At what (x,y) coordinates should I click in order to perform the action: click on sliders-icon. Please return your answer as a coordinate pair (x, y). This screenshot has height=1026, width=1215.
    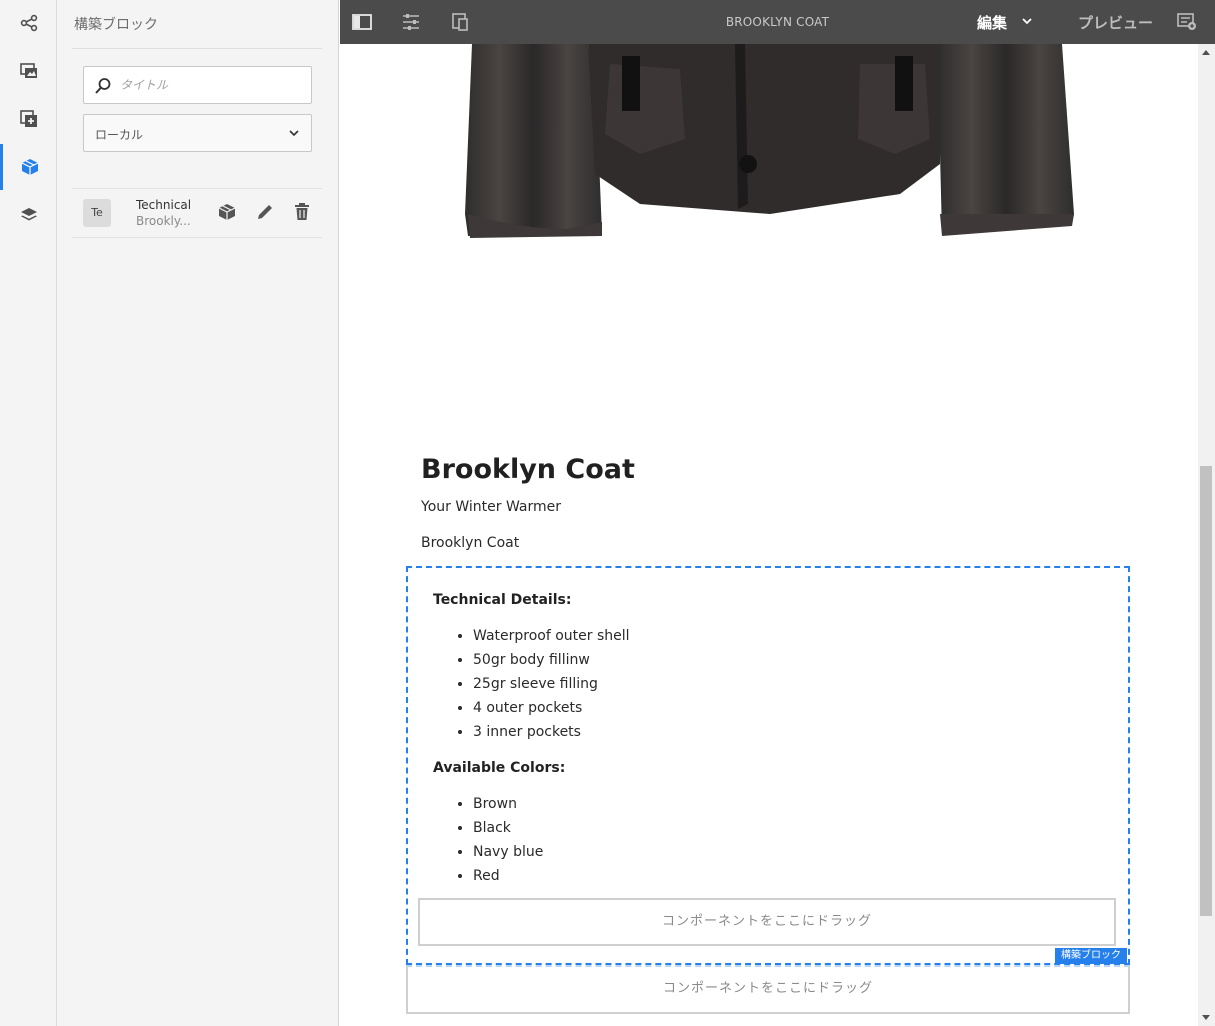
    Looking at the image, I should click on (411, 22).